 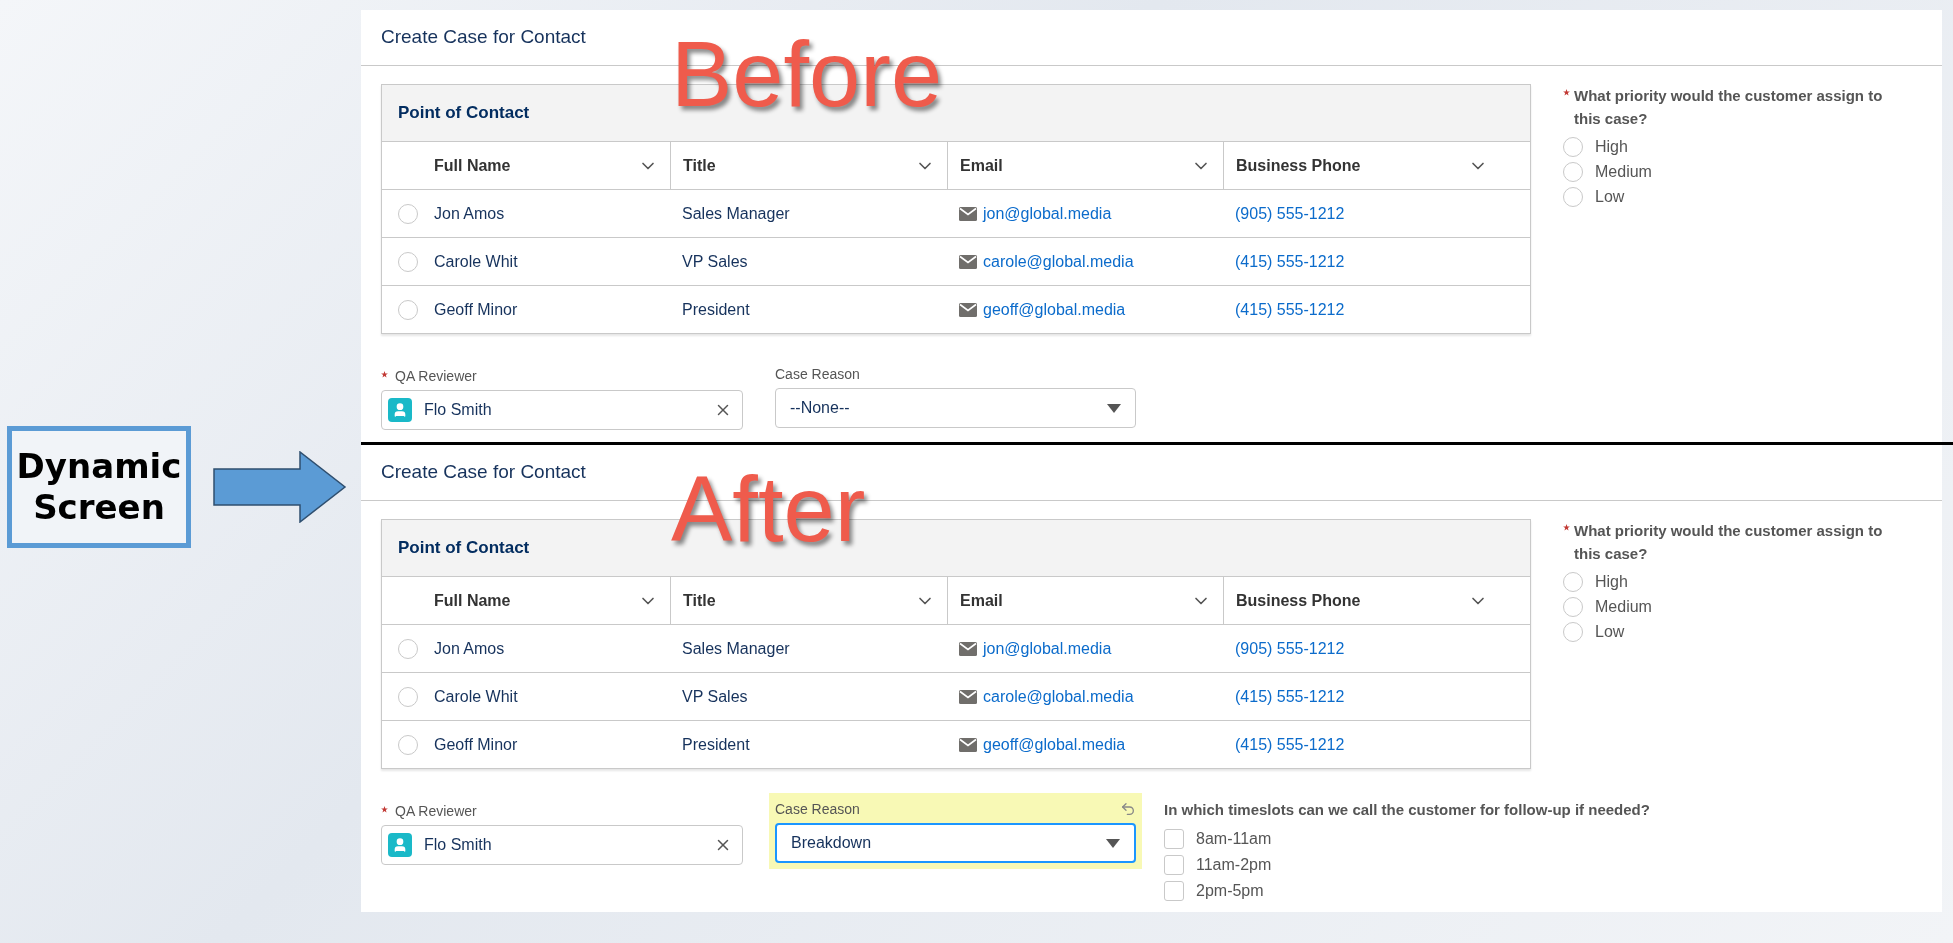 I want to click on overlay-label: After, so click(x=768, y=509).